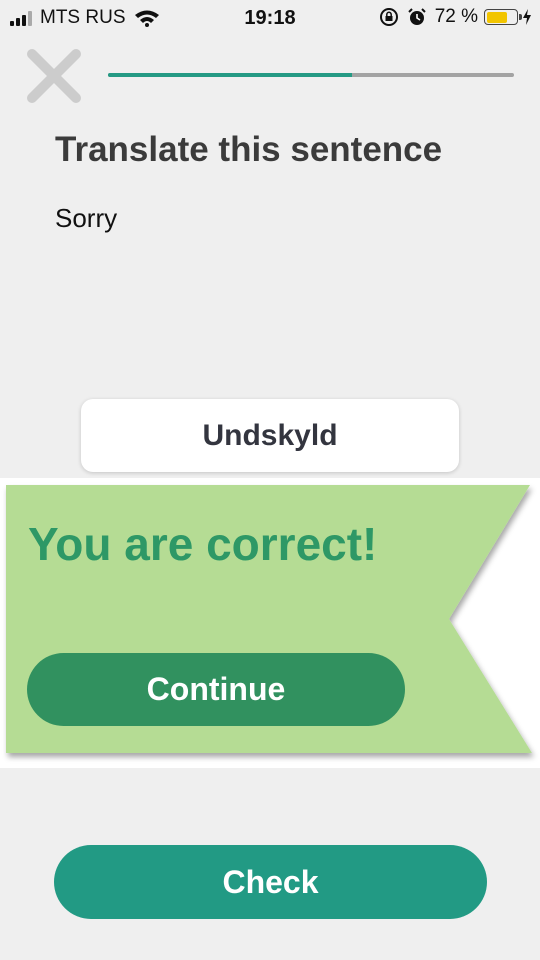 The width and height of the screenshot is (540, 960). I want to click on alarm-icon, so click(416, 16).